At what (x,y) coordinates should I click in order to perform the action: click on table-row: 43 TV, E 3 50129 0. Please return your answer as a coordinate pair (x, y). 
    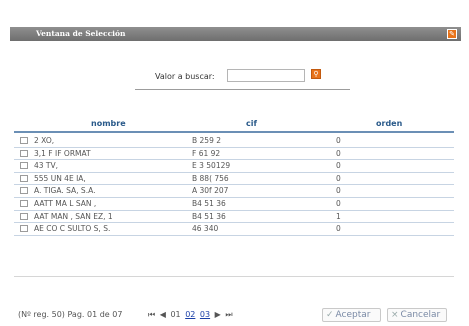
    Looking at the image, I should click on (234, 166).